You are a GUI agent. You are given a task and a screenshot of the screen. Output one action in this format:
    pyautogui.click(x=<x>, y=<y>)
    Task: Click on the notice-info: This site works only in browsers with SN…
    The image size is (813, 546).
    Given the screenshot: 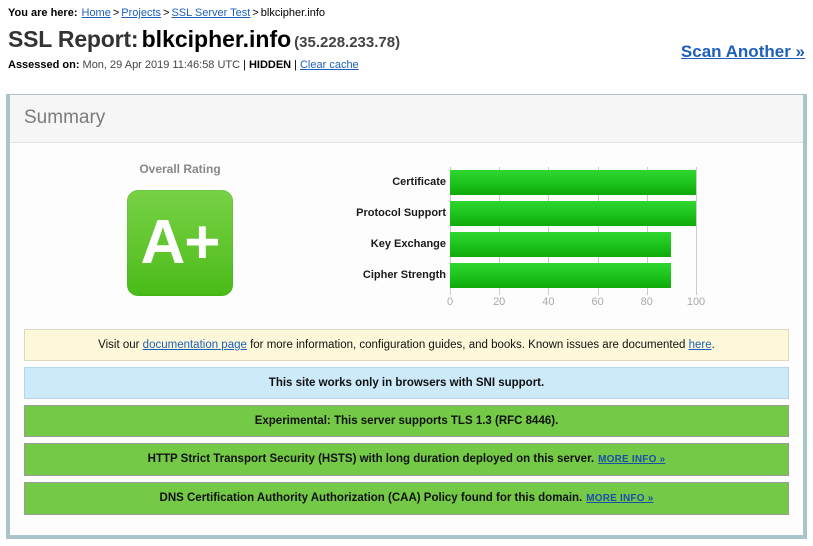 What is the action you would take?
    pyautogui.click(x=406, y=383)
    